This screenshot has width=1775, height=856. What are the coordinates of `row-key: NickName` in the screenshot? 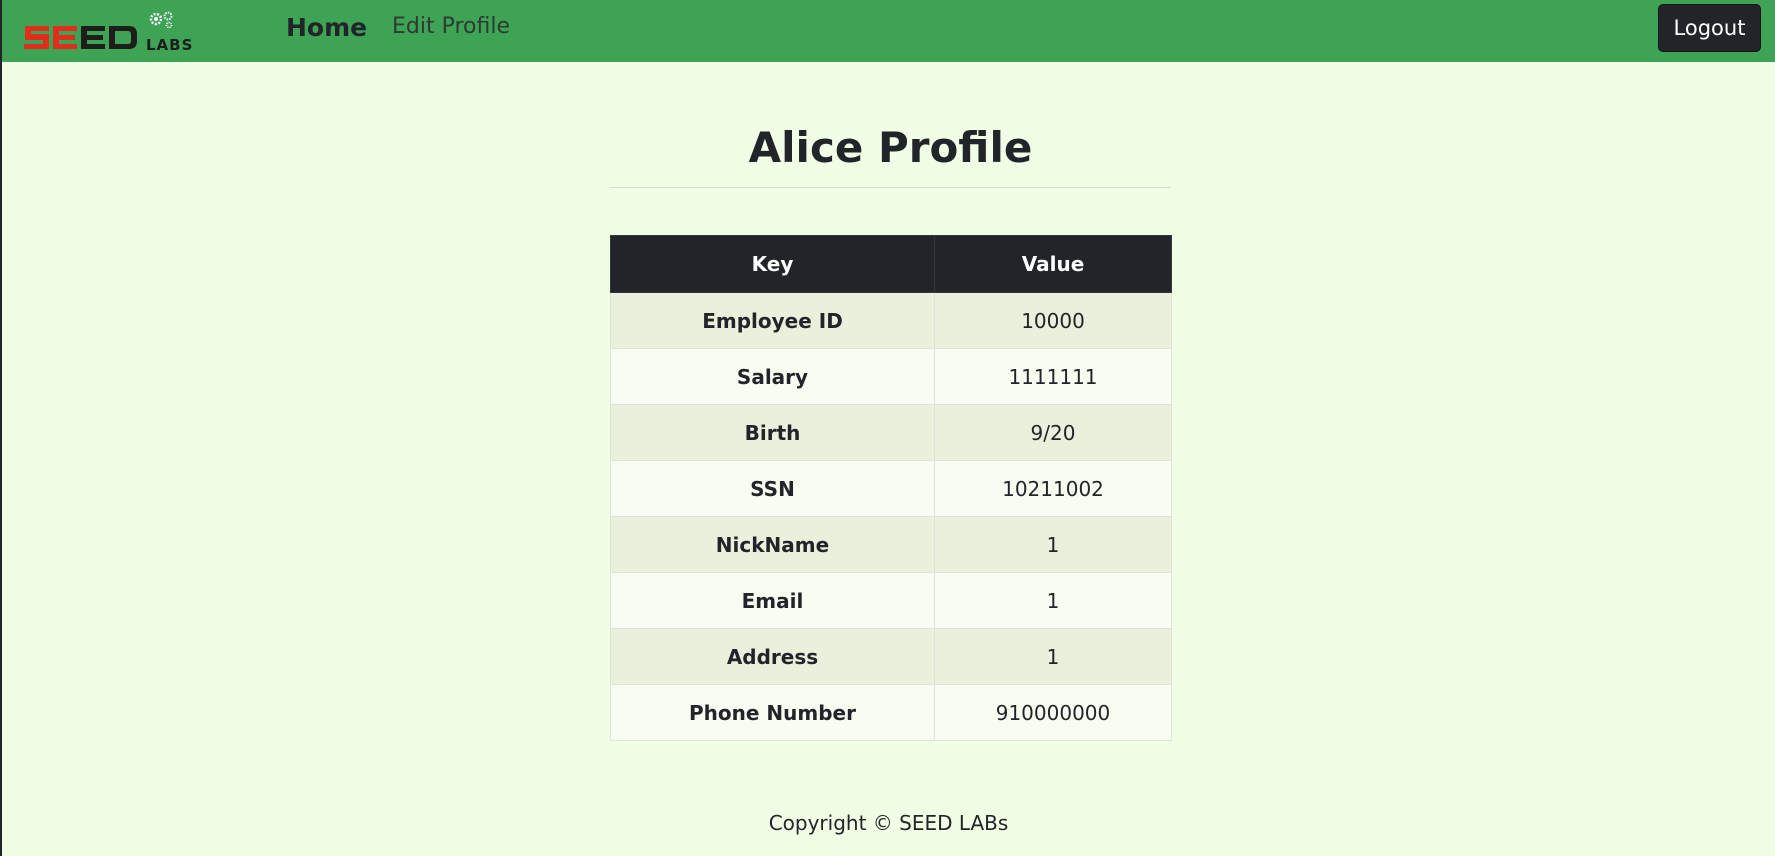 It's located at (772, 544).